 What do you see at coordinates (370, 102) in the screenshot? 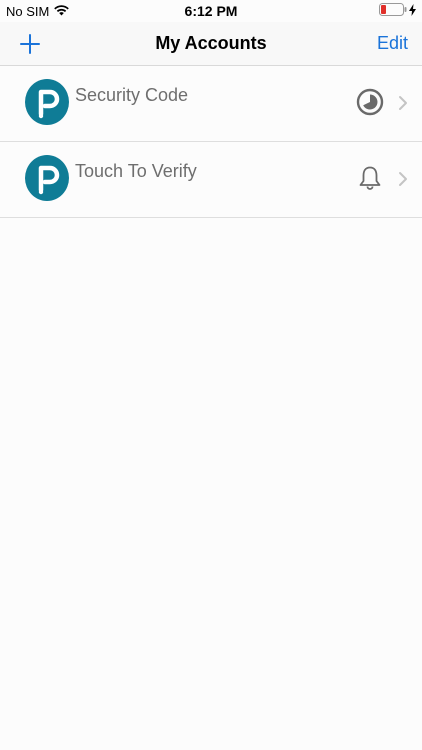
I see `timer-icon` at bounding box center [370, 102].